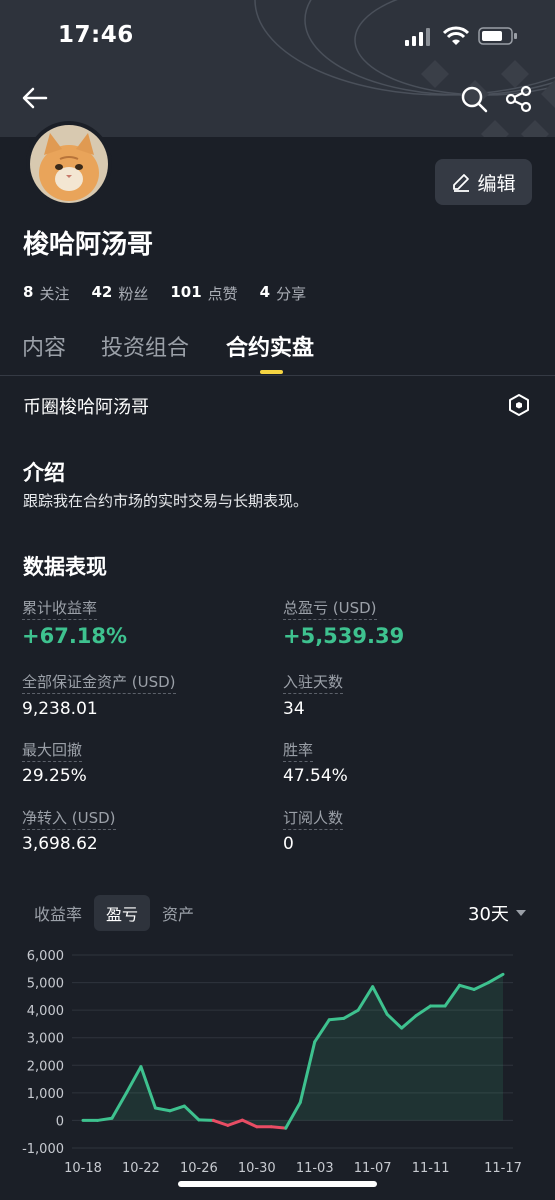 The width and height of the screenshot is (555, 1200). I want to click on y-tick-label: 1,000, so click(45, 1094).